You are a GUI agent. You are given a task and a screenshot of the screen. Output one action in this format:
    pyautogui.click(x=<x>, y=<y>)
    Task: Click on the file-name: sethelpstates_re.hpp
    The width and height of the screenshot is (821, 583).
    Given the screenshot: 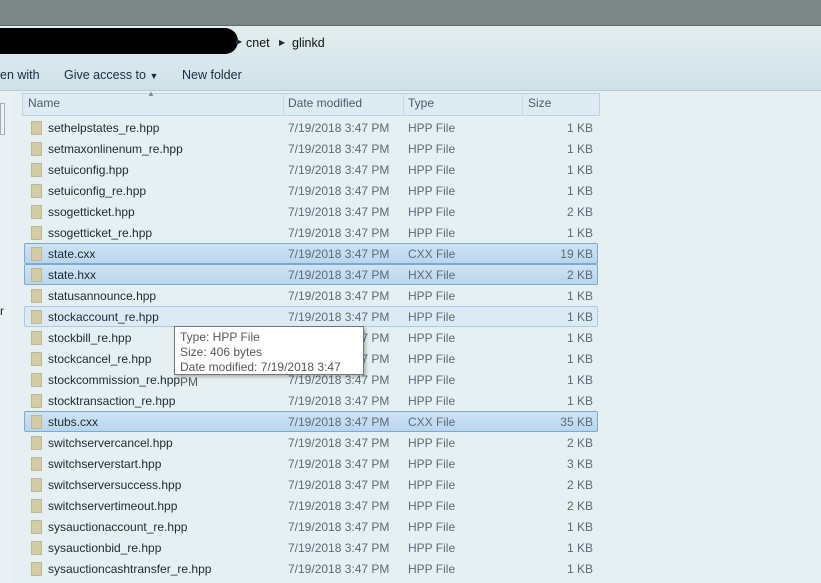 What is the action you would take?
    pyautogui.click(x=104, y=128)
    